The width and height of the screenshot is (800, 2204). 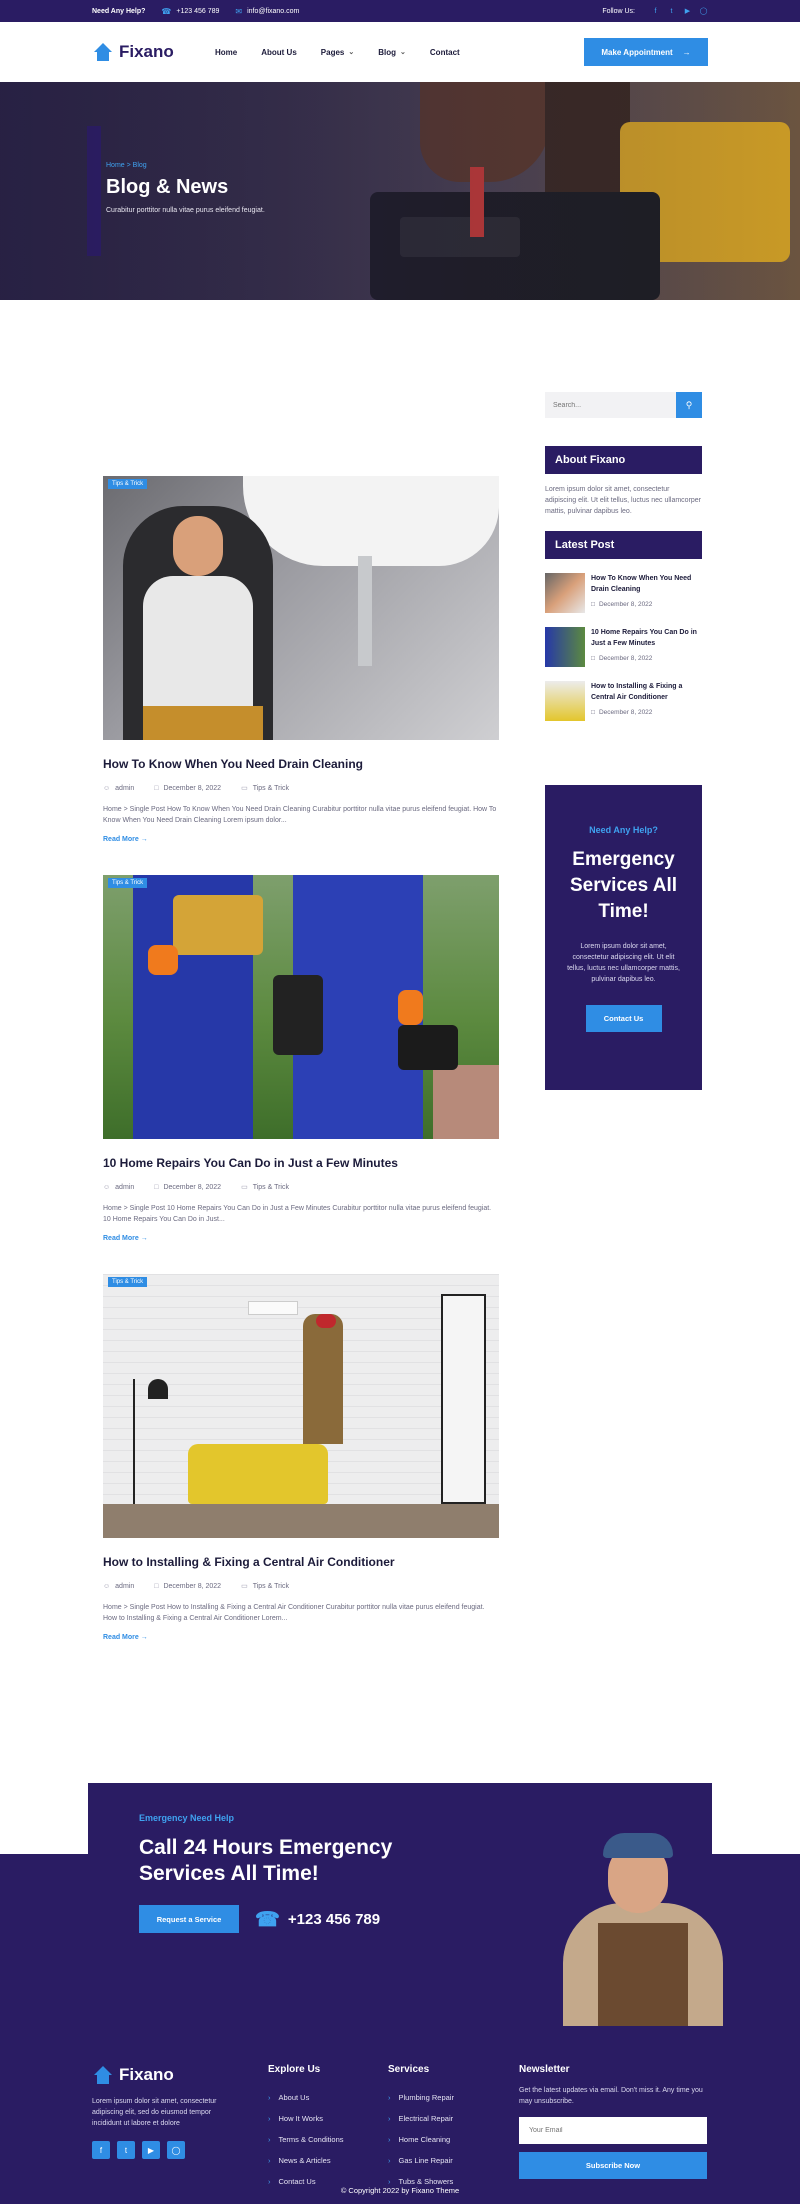 I want to click on post-title: How To Know When You Need Drain Cleaning, so click(x=301, y=764).